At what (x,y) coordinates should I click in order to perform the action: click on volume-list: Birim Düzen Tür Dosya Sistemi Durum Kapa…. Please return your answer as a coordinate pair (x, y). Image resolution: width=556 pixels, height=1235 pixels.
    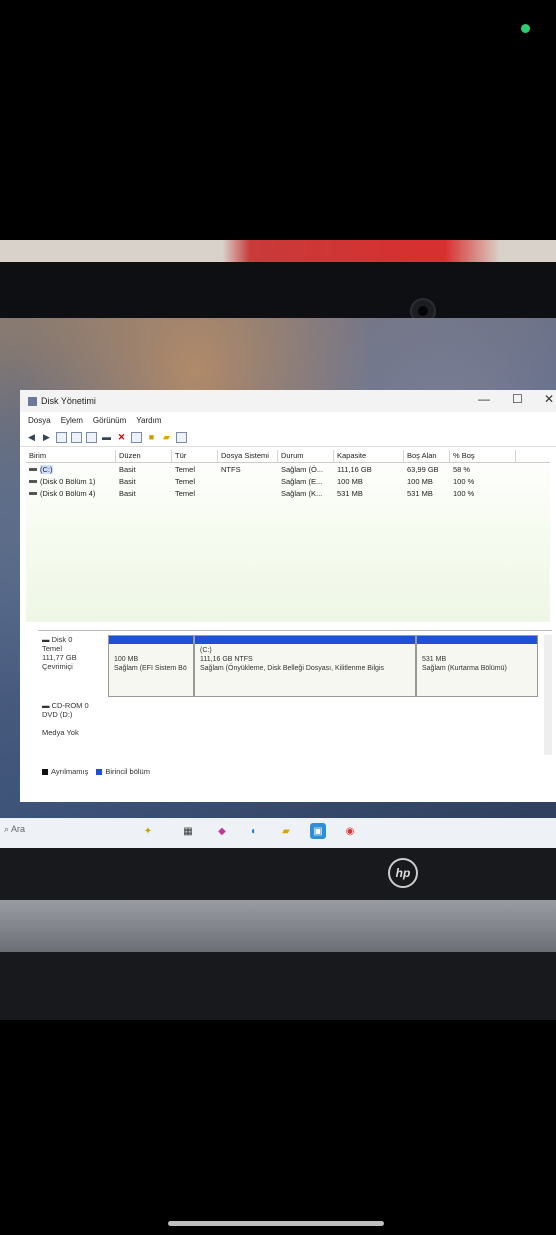
    Looking at the image, I should click on (288, 536).